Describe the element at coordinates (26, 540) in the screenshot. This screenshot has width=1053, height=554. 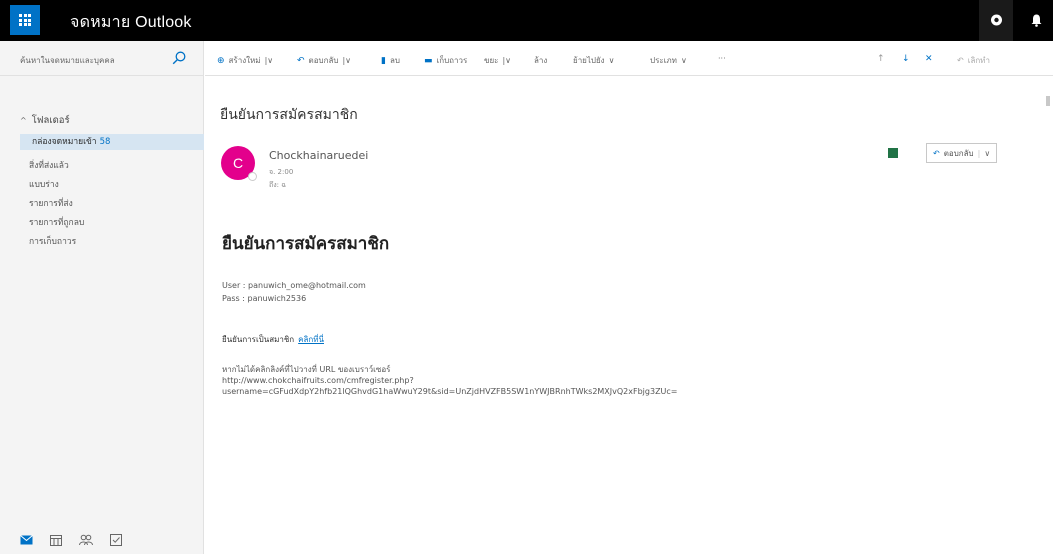
I see `mail-icon` at that location.